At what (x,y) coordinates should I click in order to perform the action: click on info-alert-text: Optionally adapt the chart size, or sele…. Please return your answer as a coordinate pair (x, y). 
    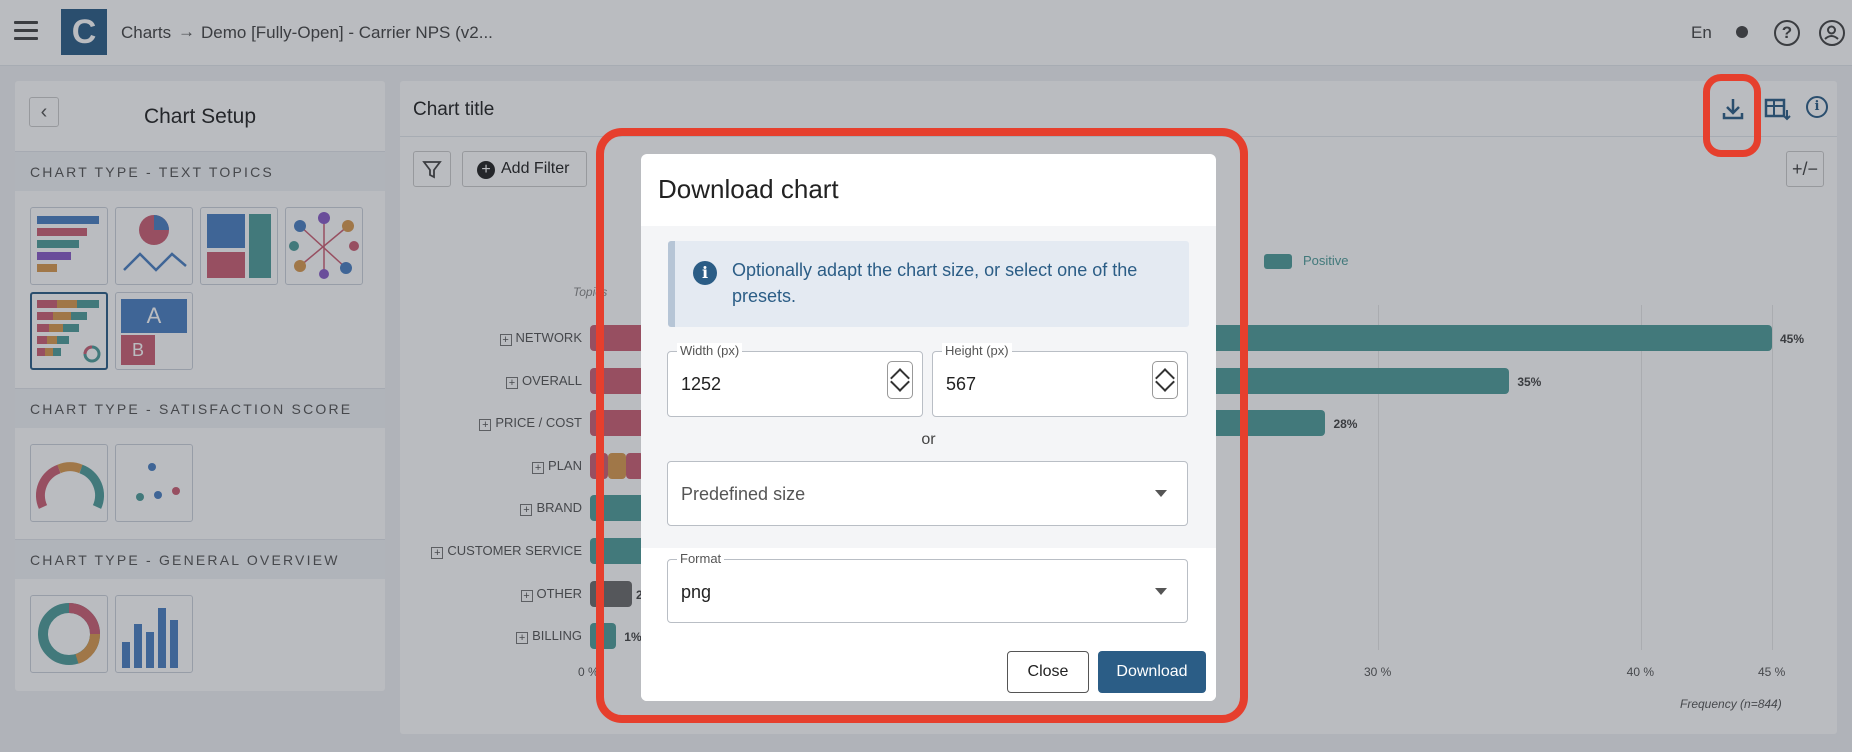
    Looking at the image, I should click on (935, 283).